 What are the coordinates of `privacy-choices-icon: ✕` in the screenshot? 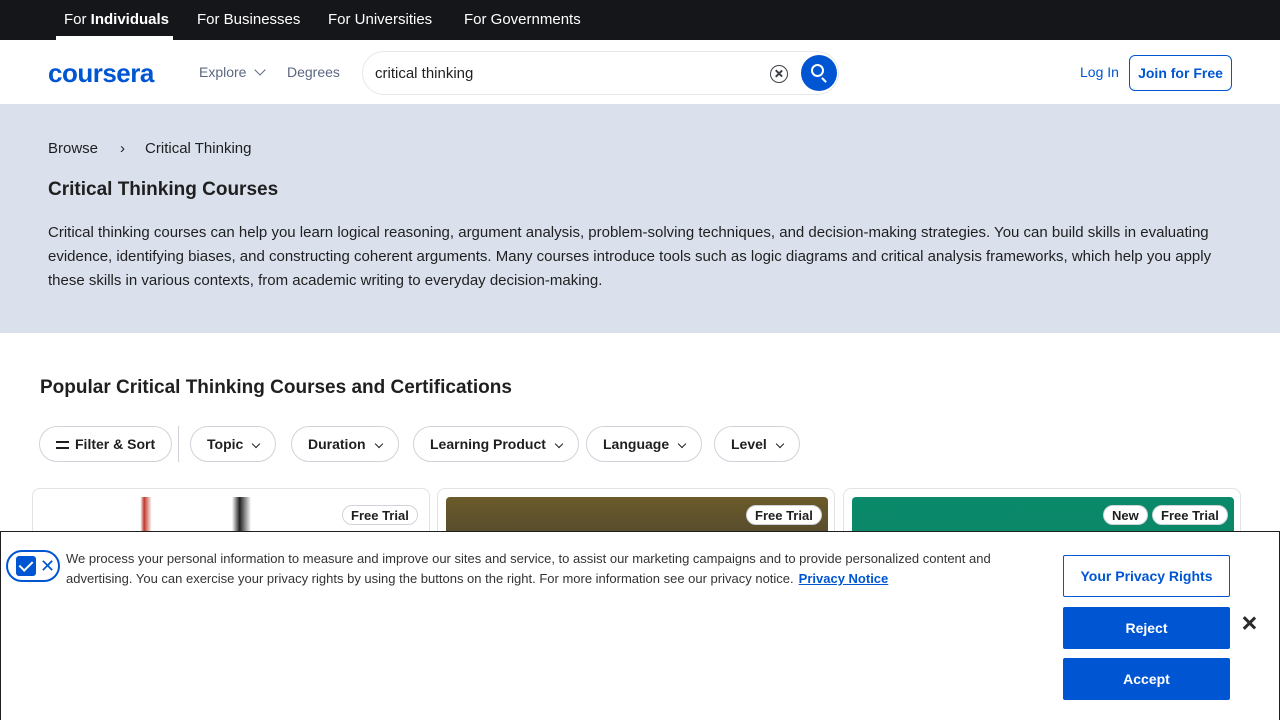 It's located at (33, 566).